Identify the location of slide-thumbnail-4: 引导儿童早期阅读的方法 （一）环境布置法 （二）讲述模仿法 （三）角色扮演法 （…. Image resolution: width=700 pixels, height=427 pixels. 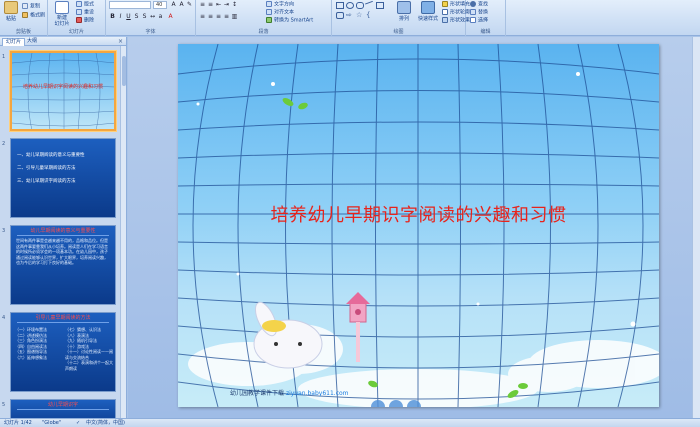
(63, 352).